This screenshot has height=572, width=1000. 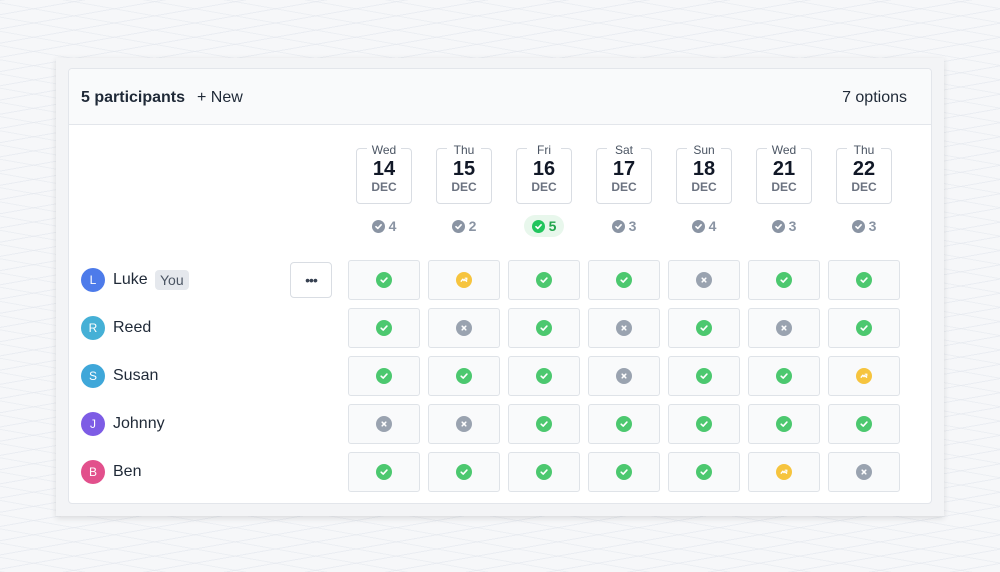 What do you see at coordinates (784, 169) in the screenshot?
I see `date-day: 21` at bounding box center [784, 169].